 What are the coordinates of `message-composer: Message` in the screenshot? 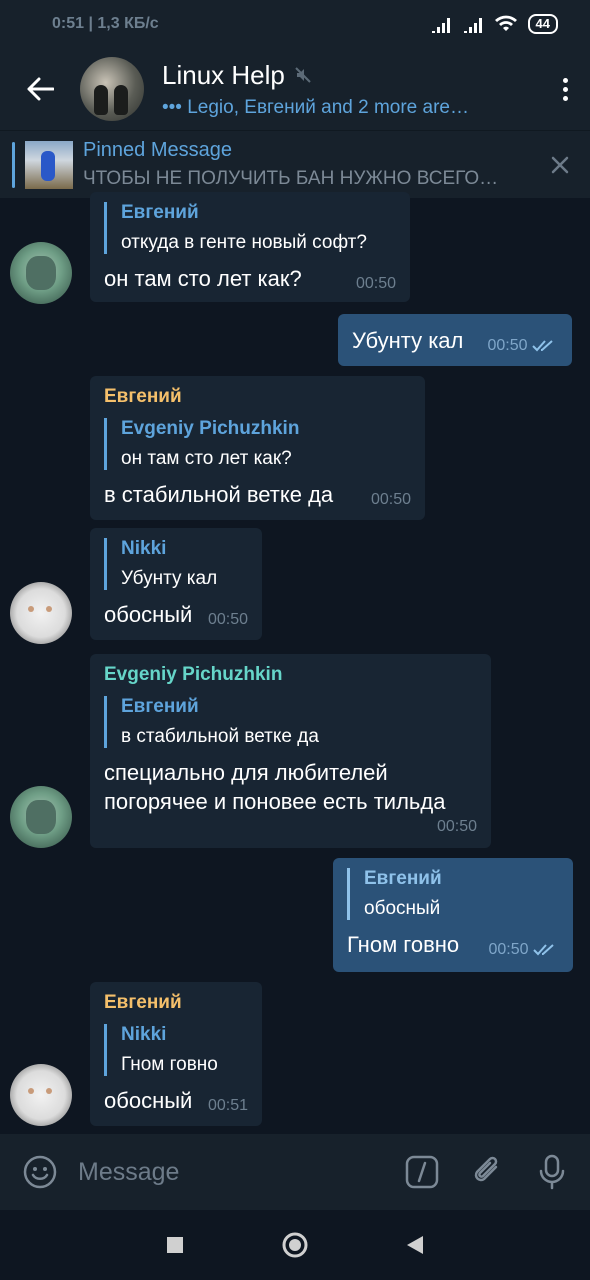 It's located at (295, 1172).